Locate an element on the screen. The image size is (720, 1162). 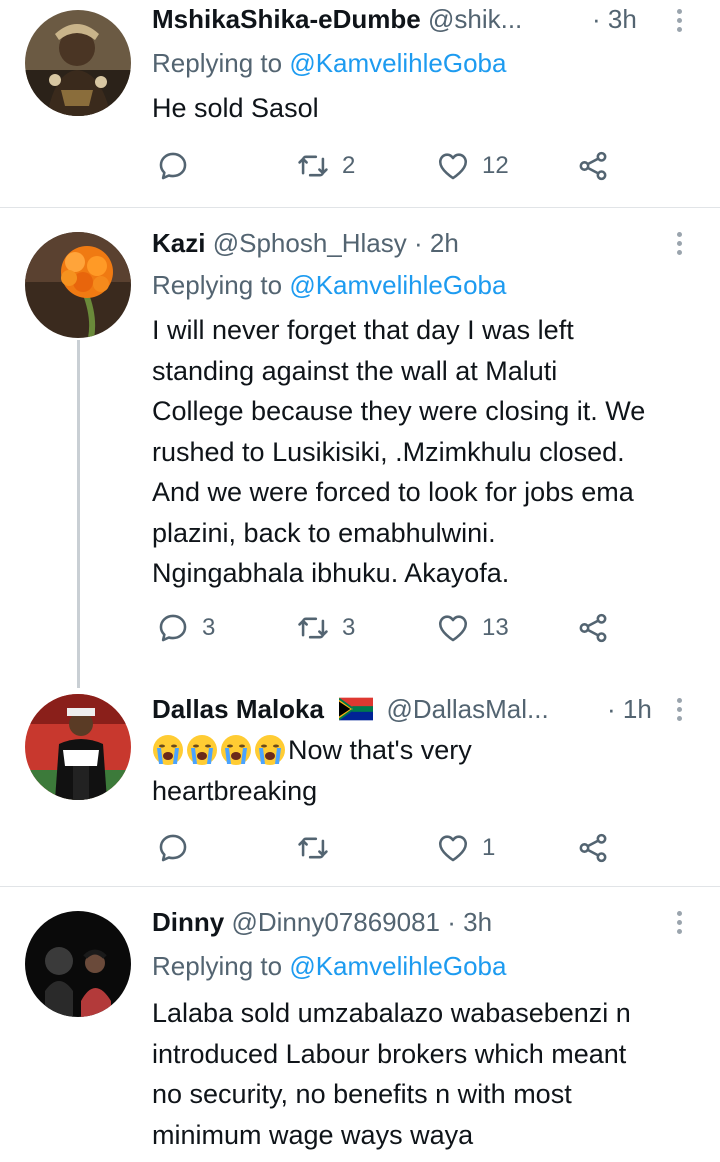
like-count: 13 is located at coordinates (495, 627).